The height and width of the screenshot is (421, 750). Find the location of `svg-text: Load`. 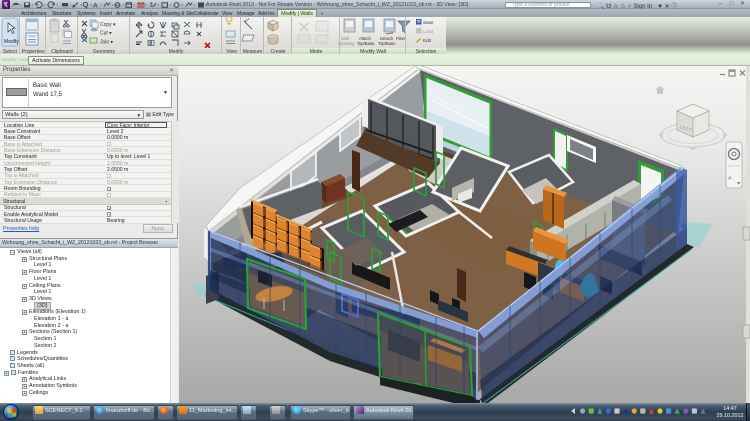

svg-text: Load is located at coordinates (428, 31).